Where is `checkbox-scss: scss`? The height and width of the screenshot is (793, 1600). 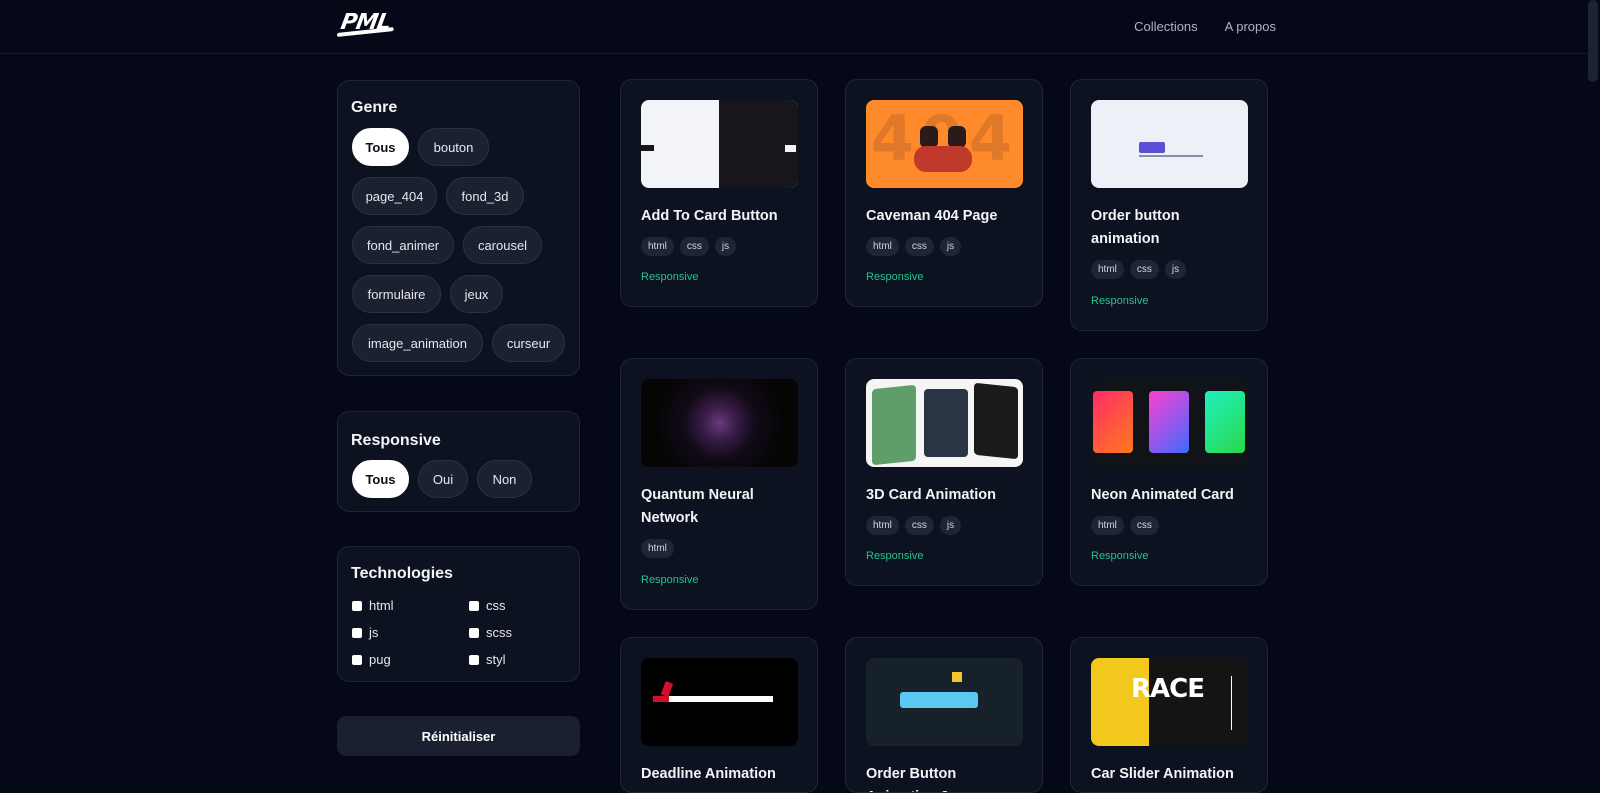
checkbox-scss: scss is located at coordinates (490, 632).